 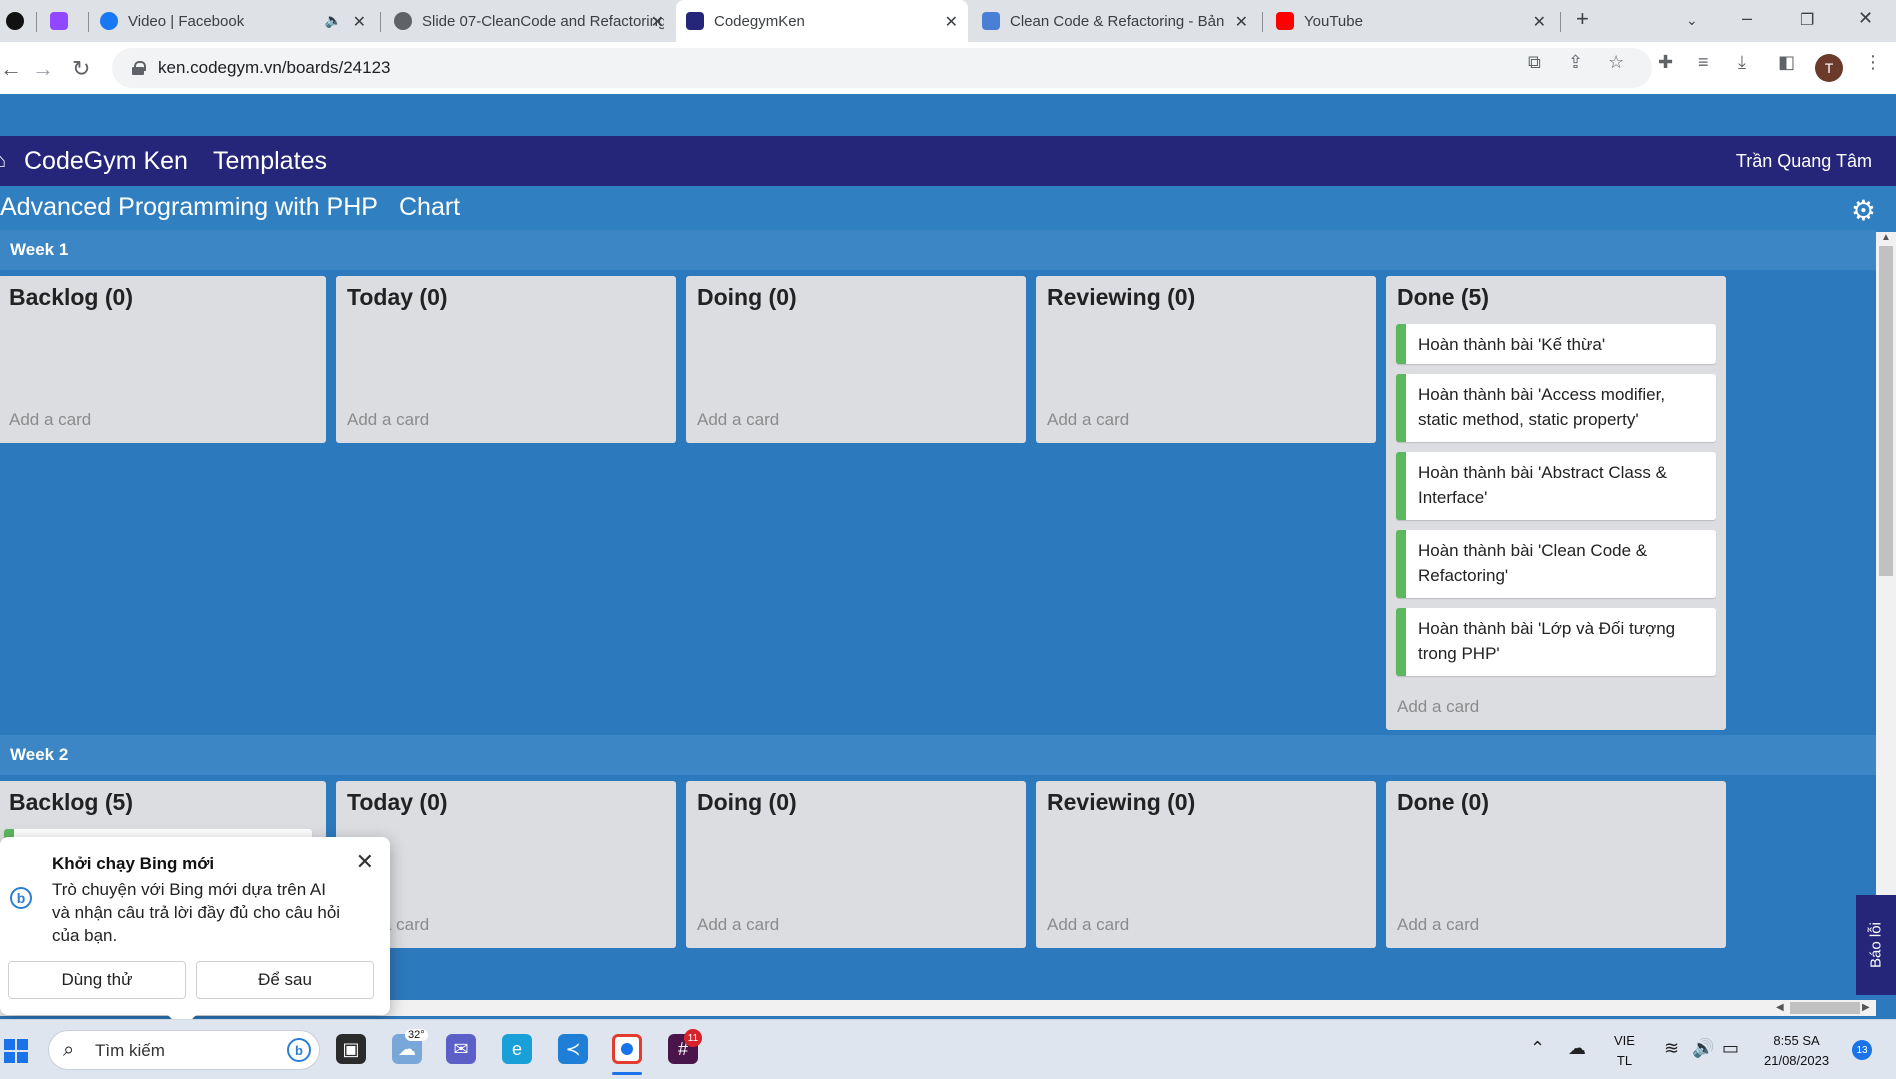 What do you see at coordinates (1780, 1007) in the screenshot?
I see `scroll-left-icon: ◀` at bounding box center [1780, 1007].